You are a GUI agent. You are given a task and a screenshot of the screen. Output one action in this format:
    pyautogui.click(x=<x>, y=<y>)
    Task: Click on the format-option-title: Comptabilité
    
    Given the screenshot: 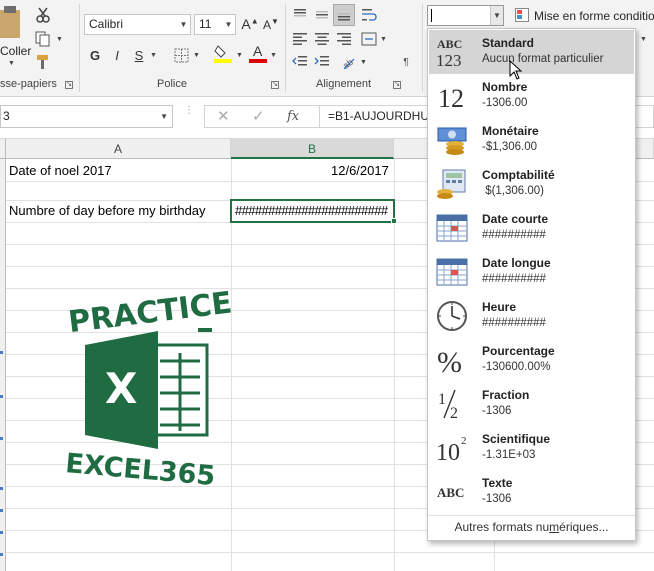 What is the action you would take?
    pyautogui.click(x=518, y=175)
    